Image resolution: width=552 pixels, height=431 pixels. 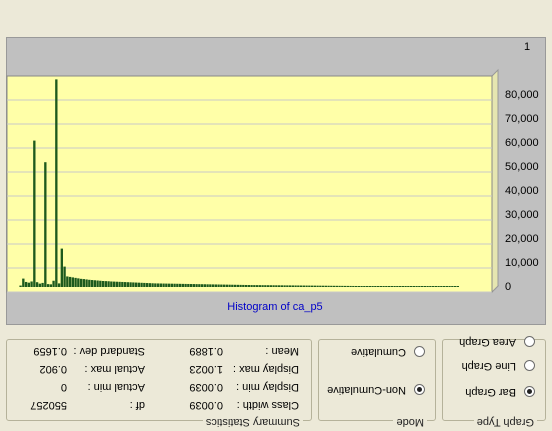 I want to click on radio-line-graph-circle, so click(x=529, y=366).